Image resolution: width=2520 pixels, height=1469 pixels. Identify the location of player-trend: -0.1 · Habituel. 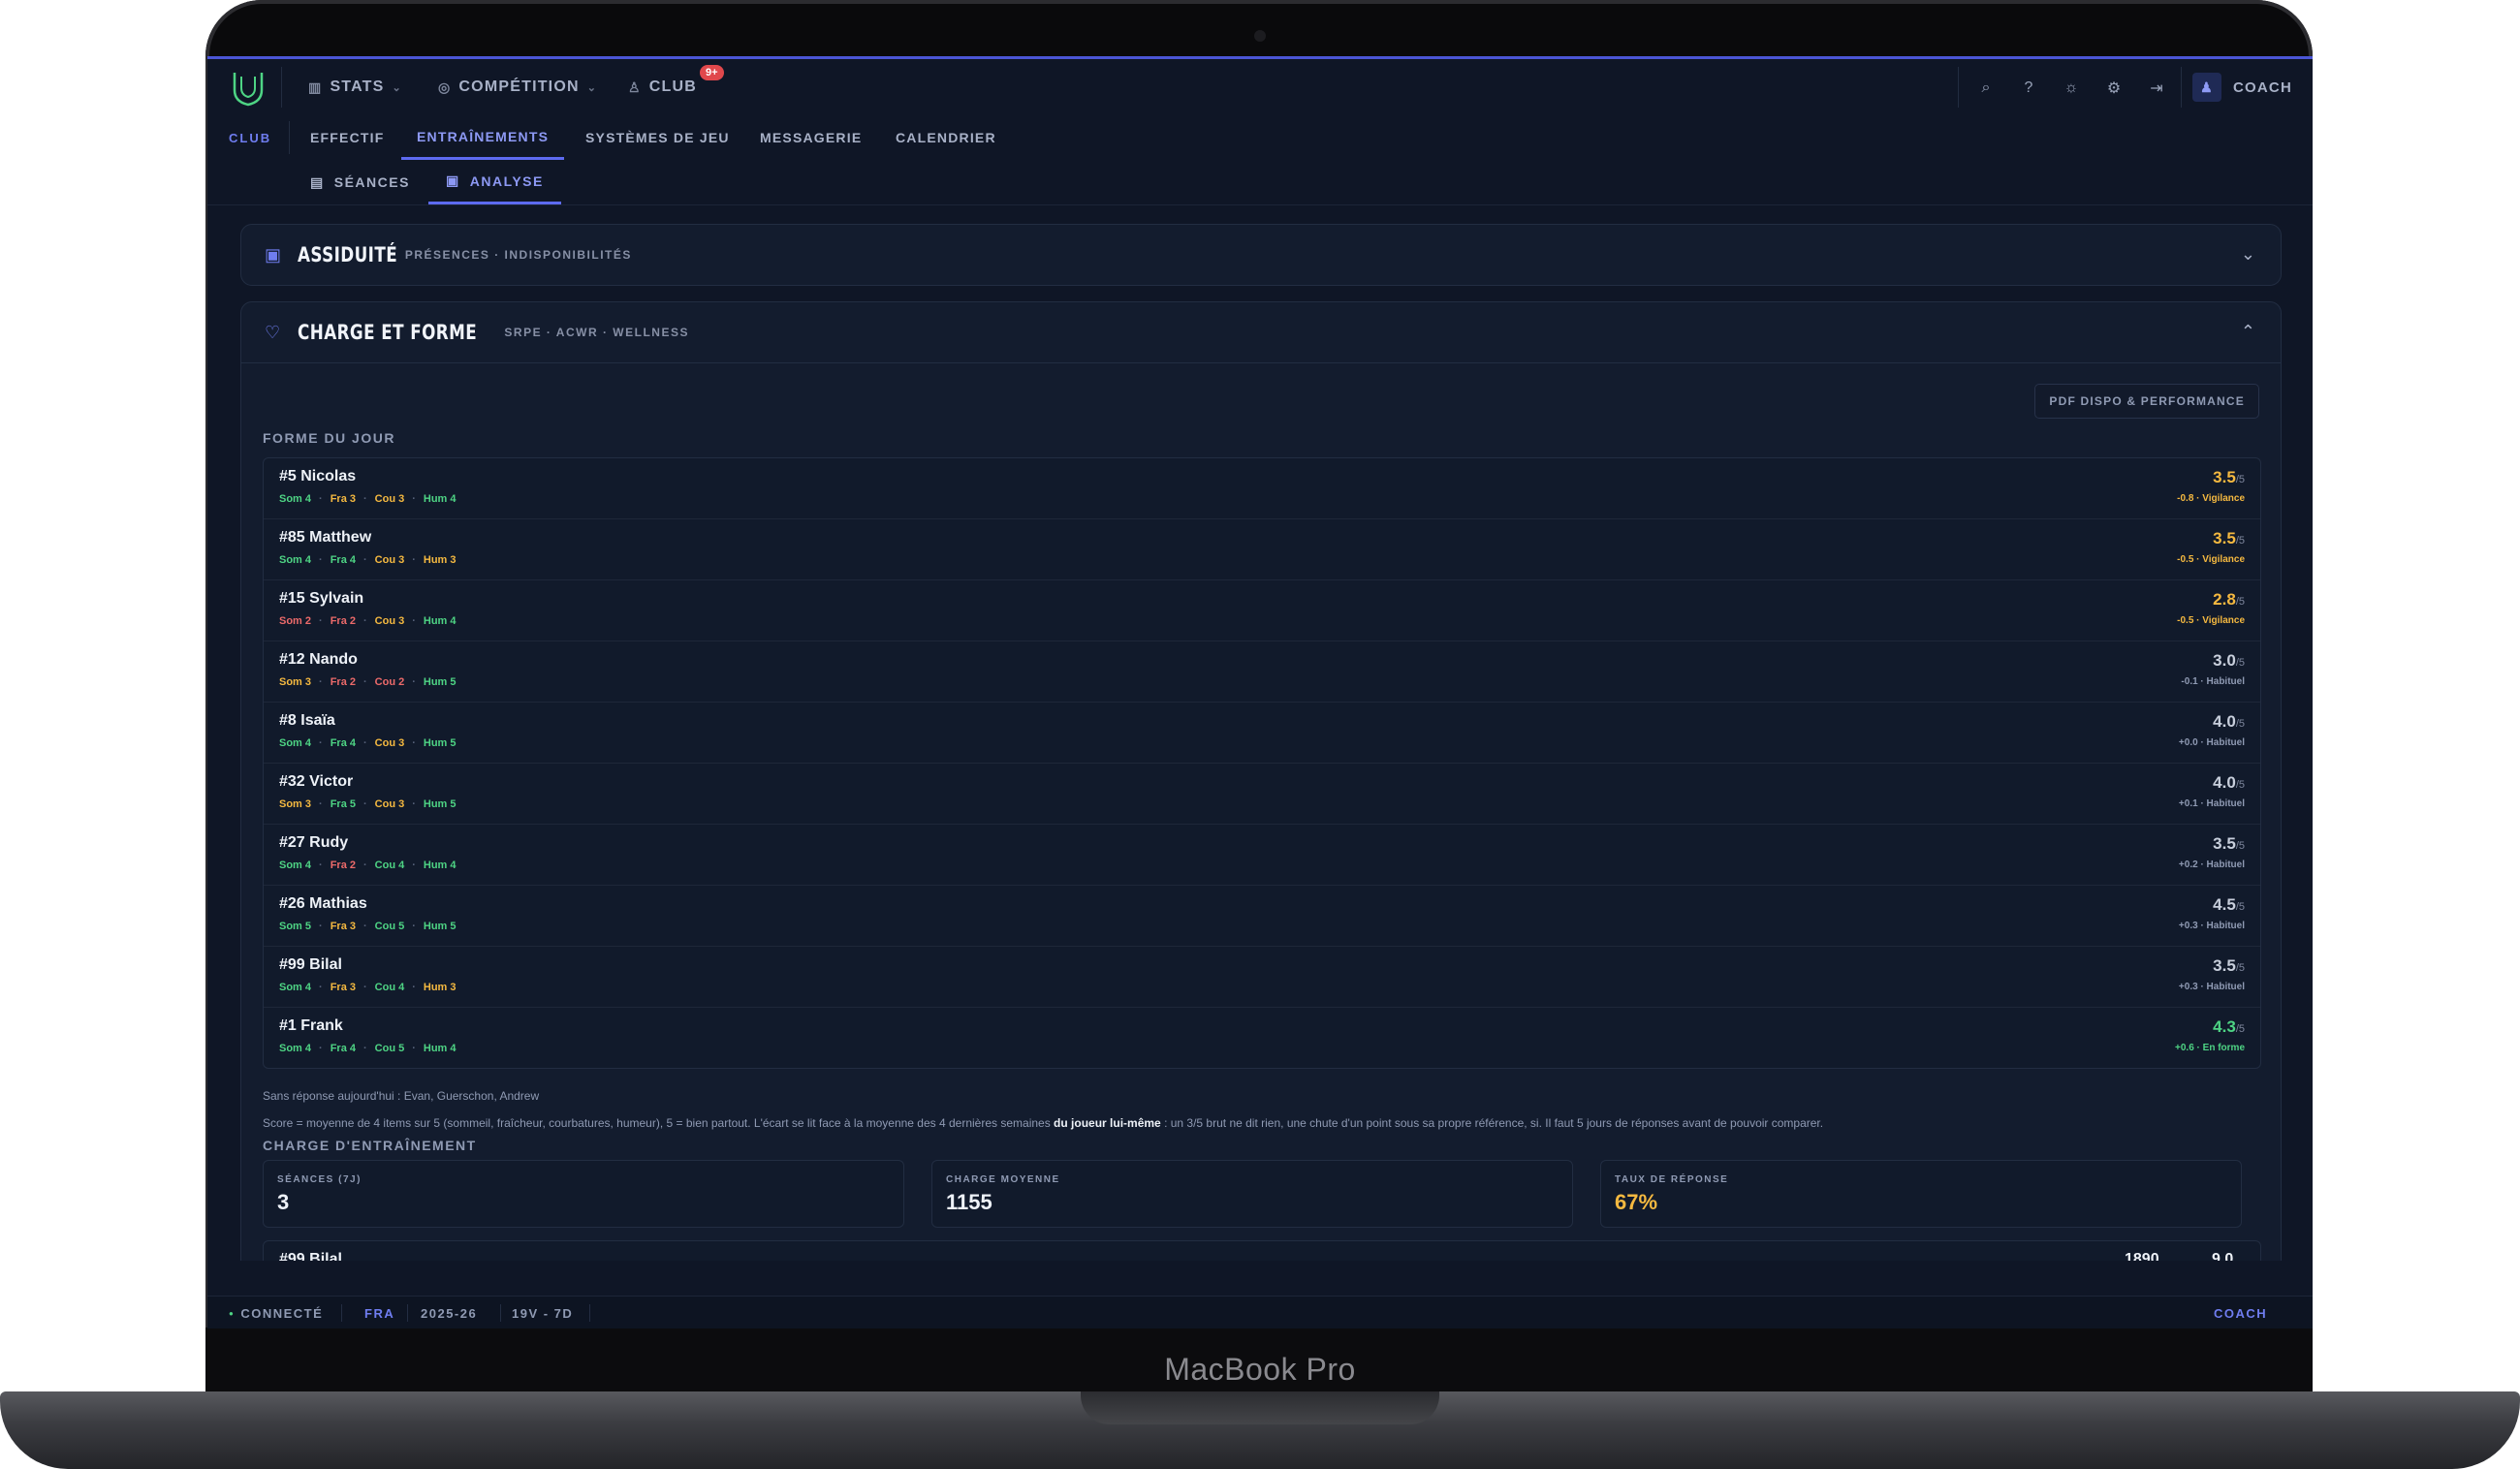
(2213, 681).